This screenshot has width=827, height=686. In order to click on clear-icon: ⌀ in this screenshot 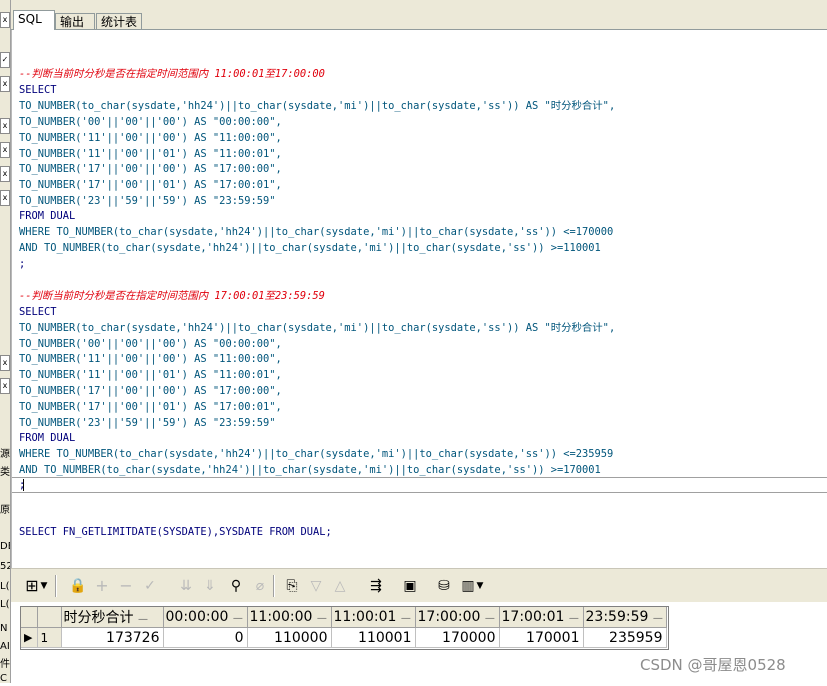, I will do `click(260, 586)`.